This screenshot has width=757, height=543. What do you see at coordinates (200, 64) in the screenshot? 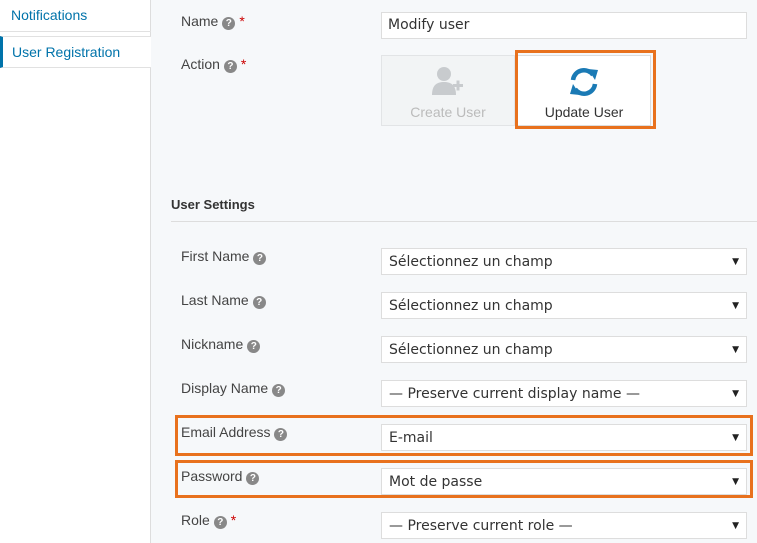
I see `action-label: Action` at bounding box center [200, 64].